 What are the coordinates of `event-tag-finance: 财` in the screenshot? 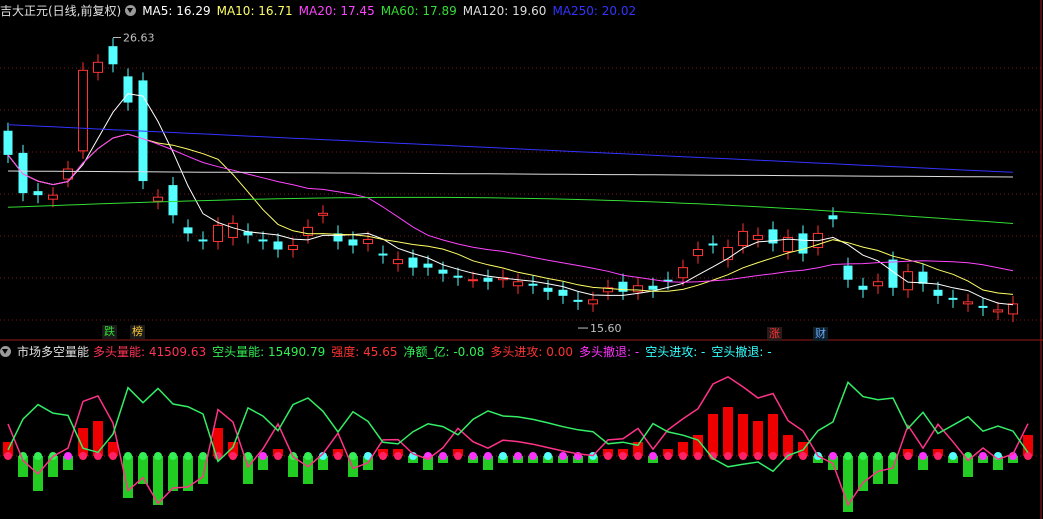 It's located at (820, 334).